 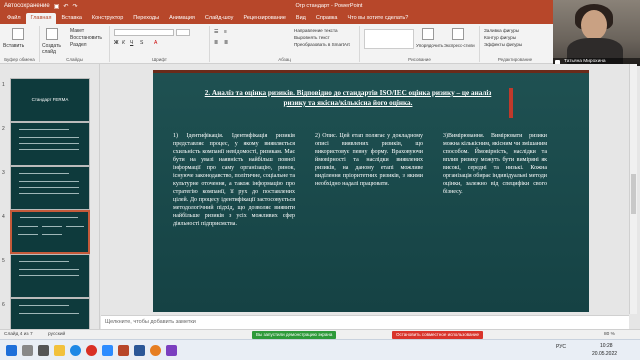 I want to click on save-icon: ▣, so click(x=57, y=6).